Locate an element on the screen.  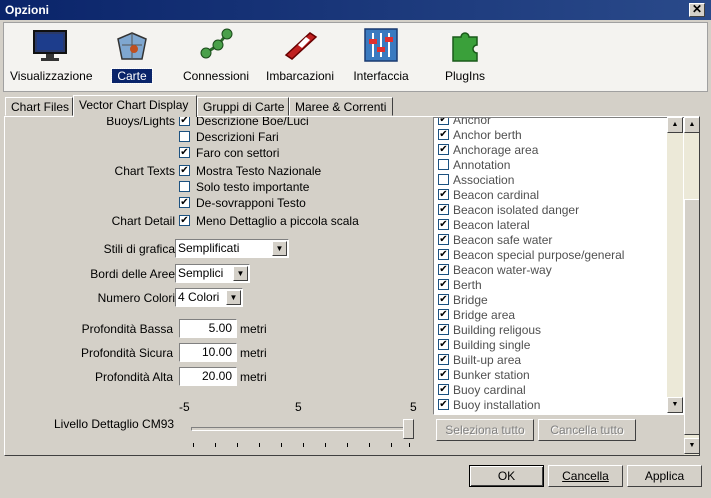
unit-label: metri is located at coordinates (253, 353).